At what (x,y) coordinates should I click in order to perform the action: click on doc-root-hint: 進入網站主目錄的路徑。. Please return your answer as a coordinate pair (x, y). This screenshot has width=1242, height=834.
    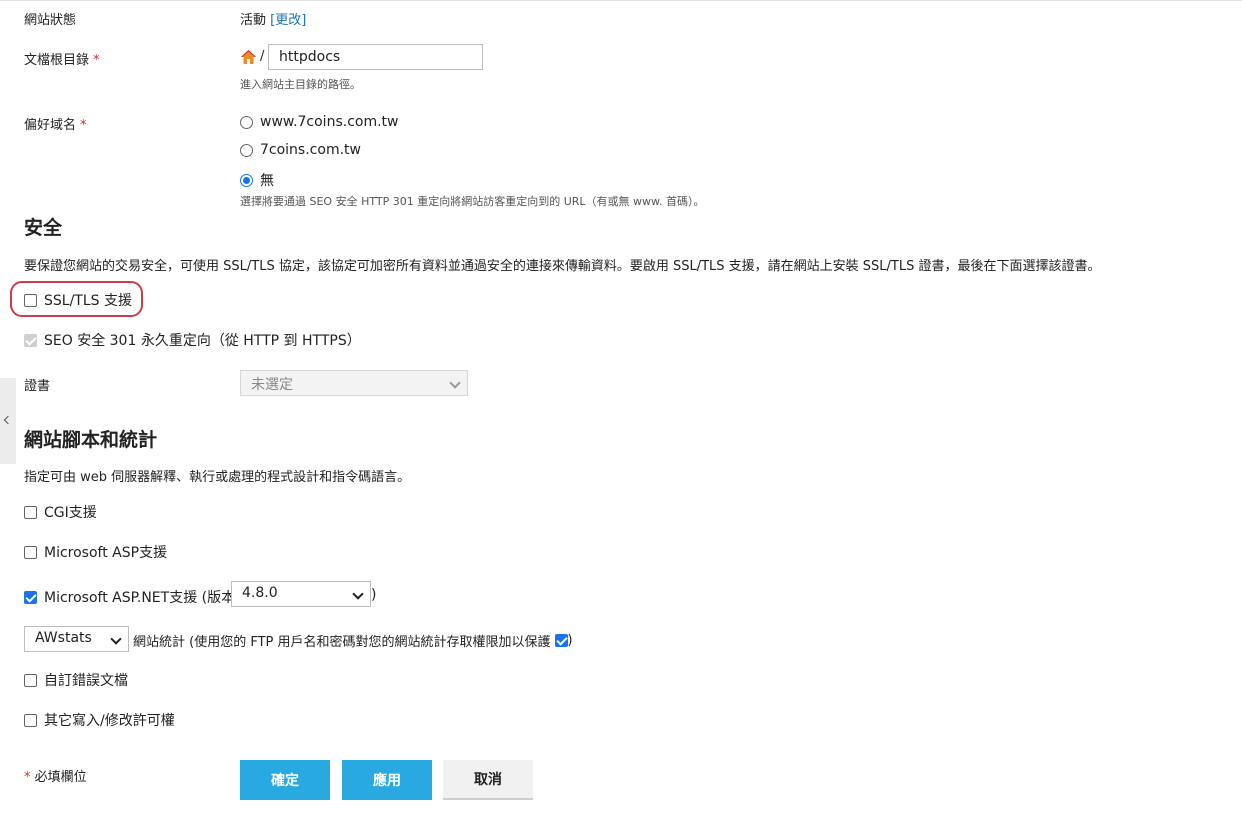
    Looking at the image, I should click on (300, 84).